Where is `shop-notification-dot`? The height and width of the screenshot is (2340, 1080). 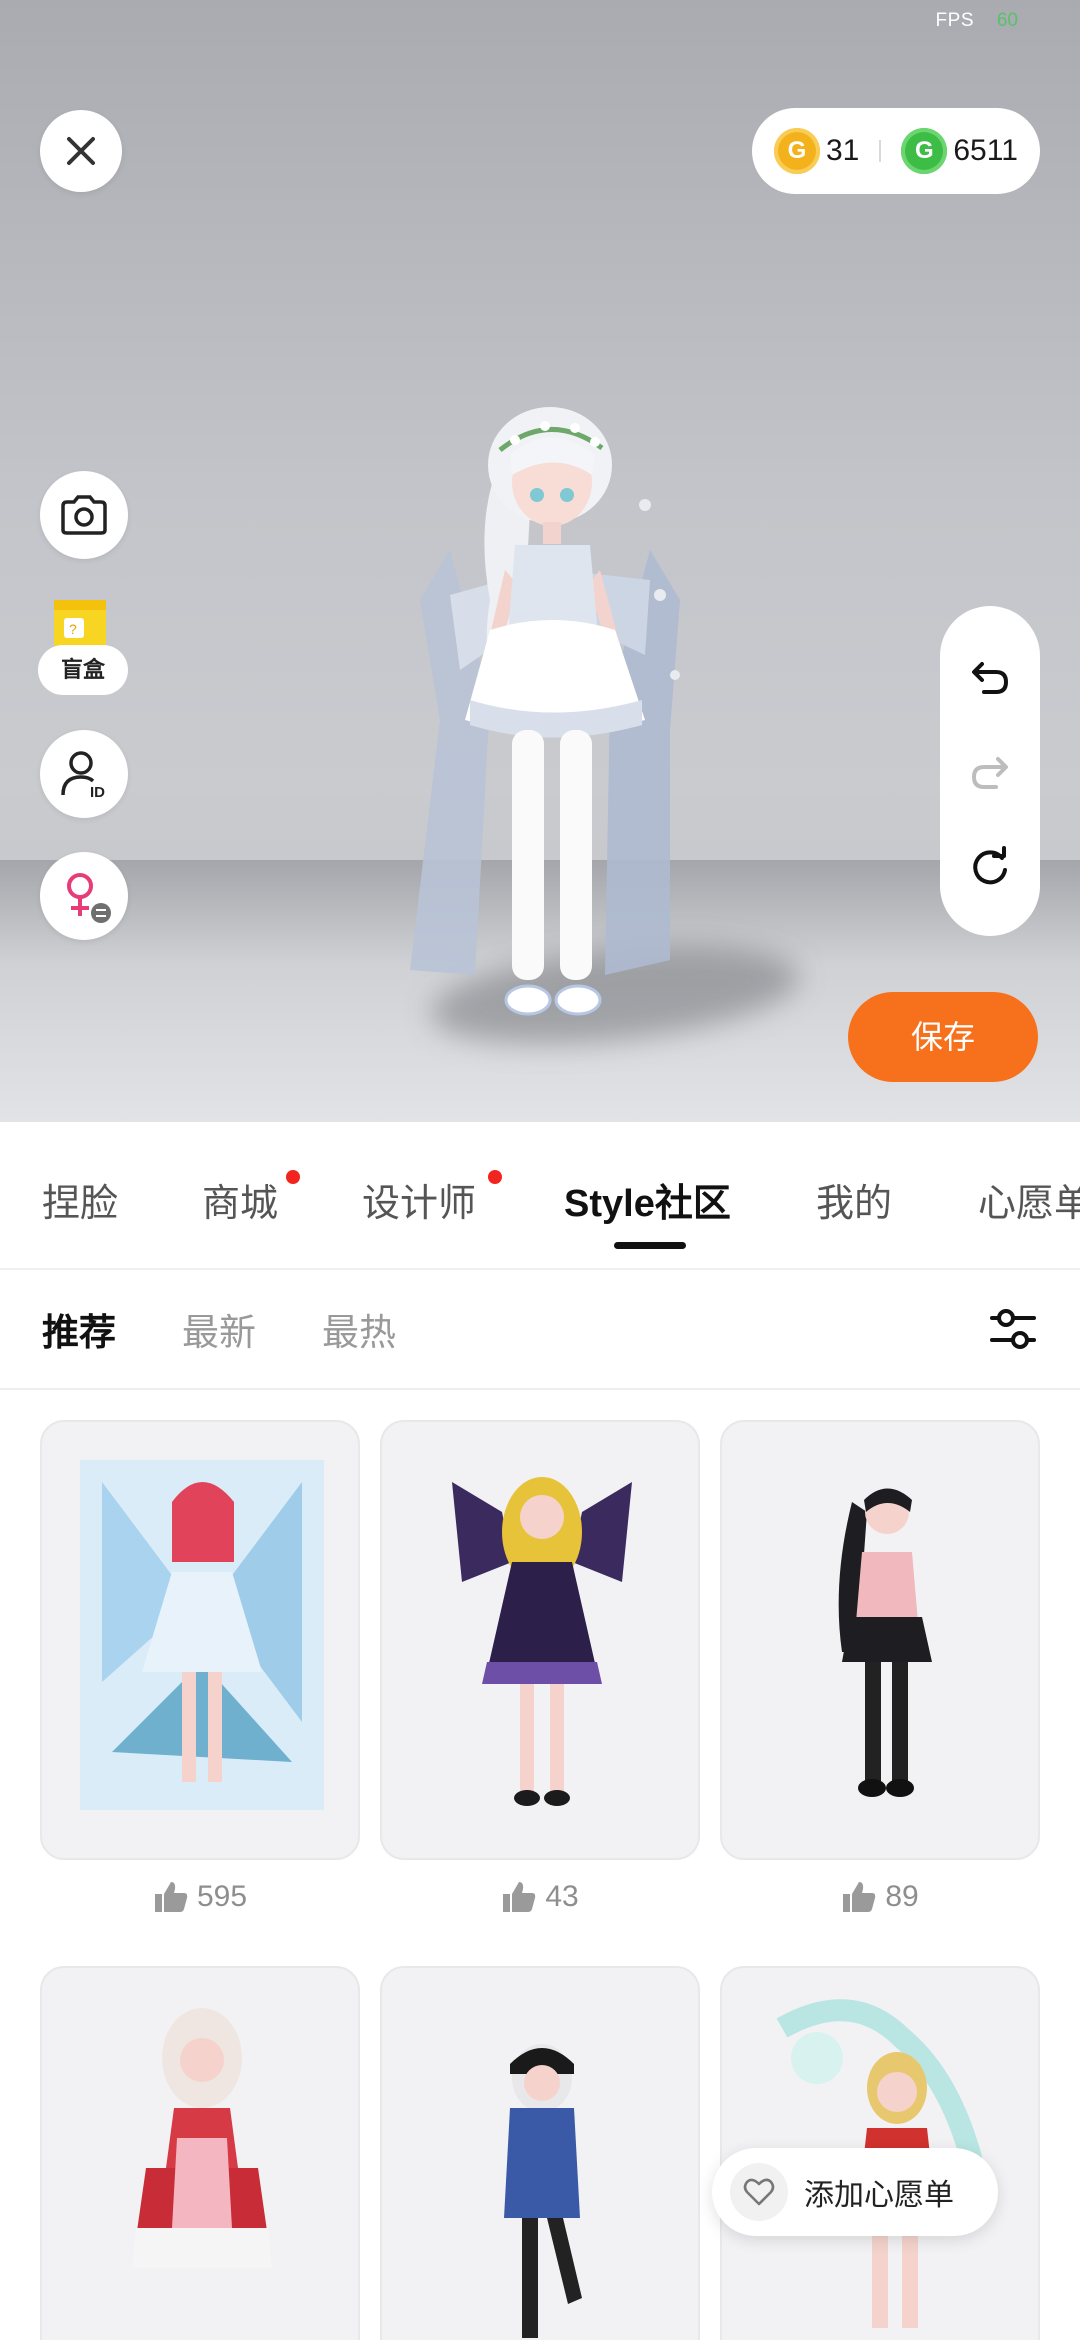
shop-notification-dot is located at coordinates (293, 1177).